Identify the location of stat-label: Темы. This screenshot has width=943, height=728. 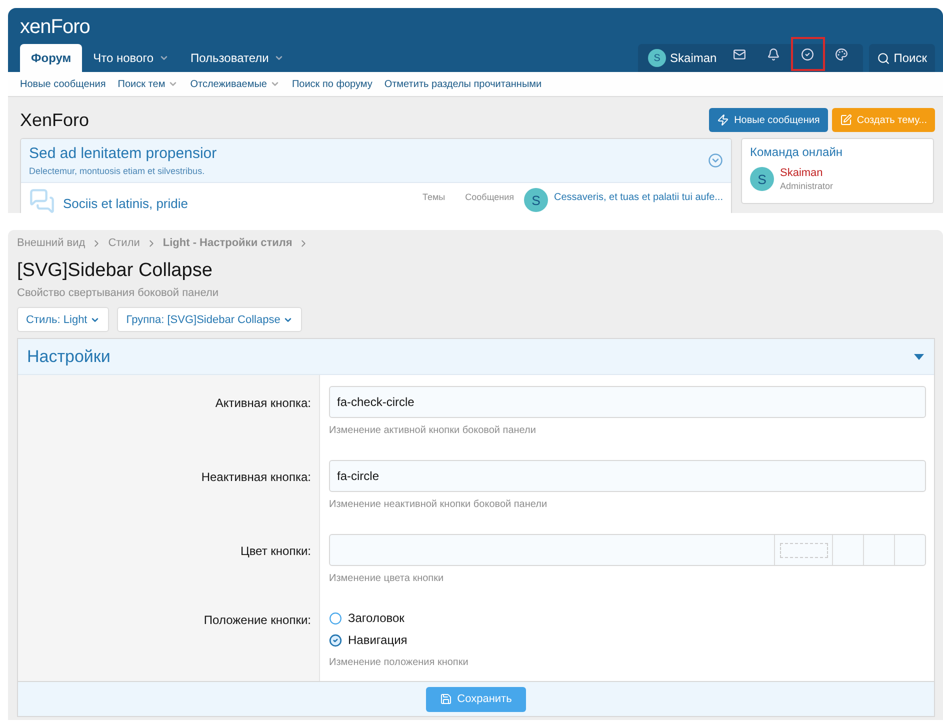
(434, 198).